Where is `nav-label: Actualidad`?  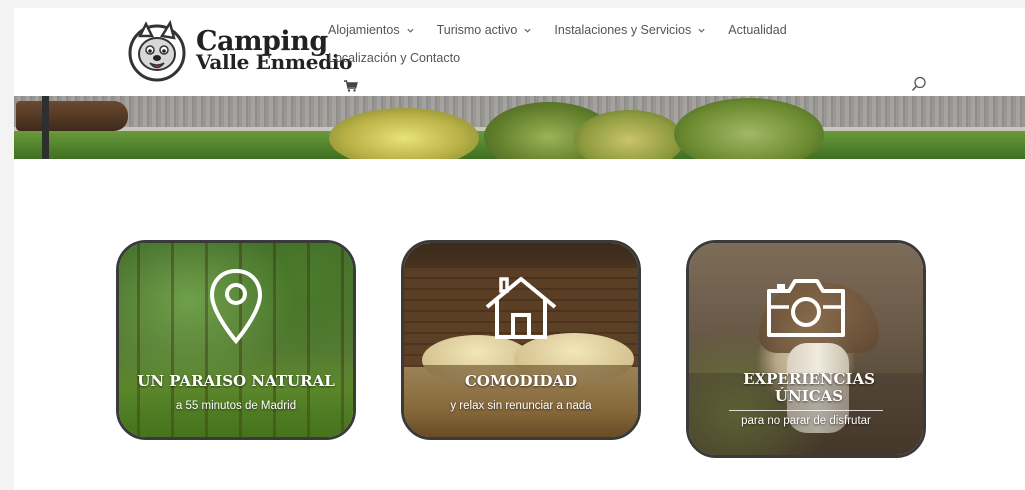
nav-label: Actualidad is located at coordinates (757, 30).